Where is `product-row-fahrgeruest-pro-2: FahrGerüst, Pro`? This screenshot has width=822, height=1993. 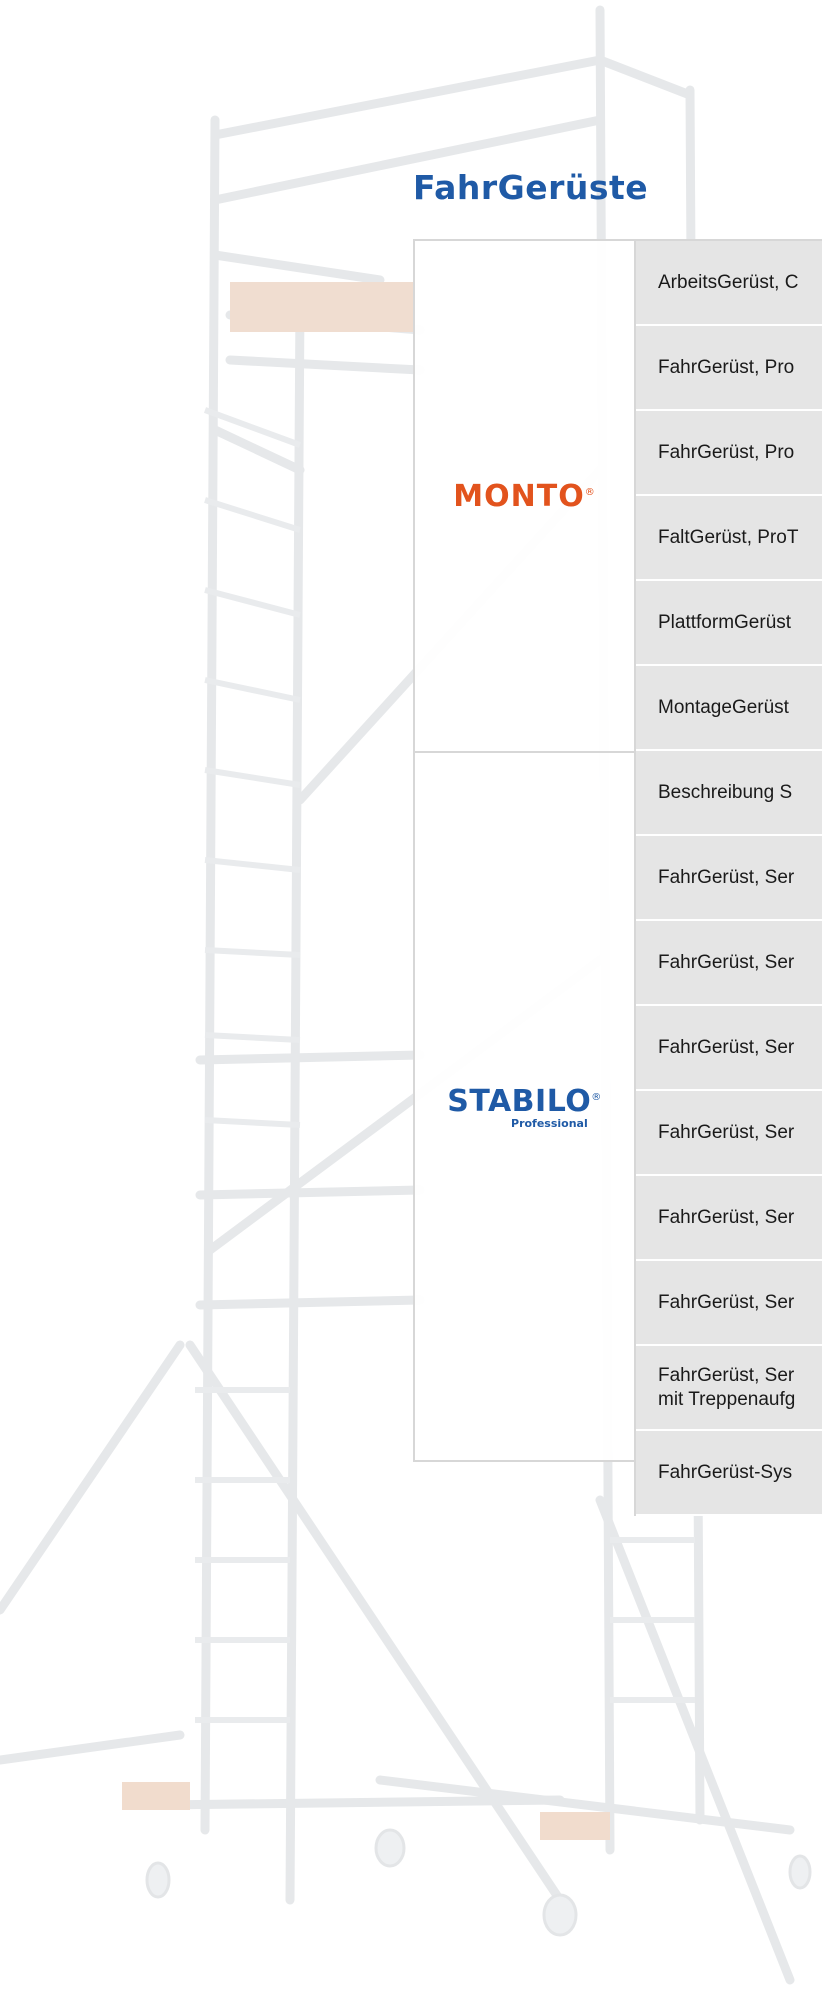
product-row-fahrgeruest-pro-2: FahrGerüst, Pro is located at coordinates (729, 453).